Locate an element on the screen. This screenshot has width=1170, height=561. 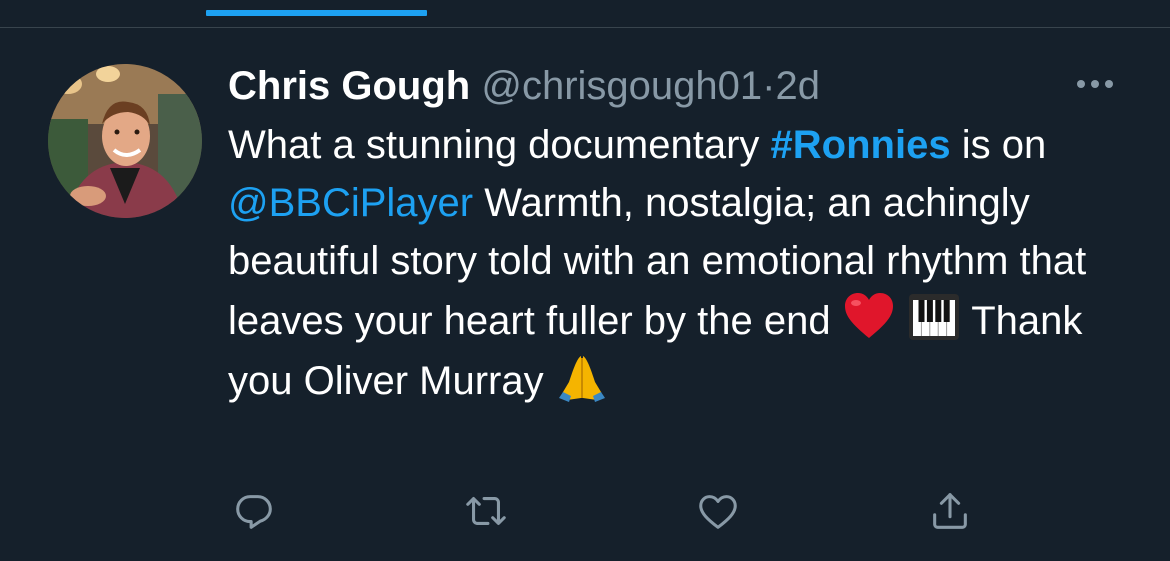
reply-icon is located at coordinates (254, 512).